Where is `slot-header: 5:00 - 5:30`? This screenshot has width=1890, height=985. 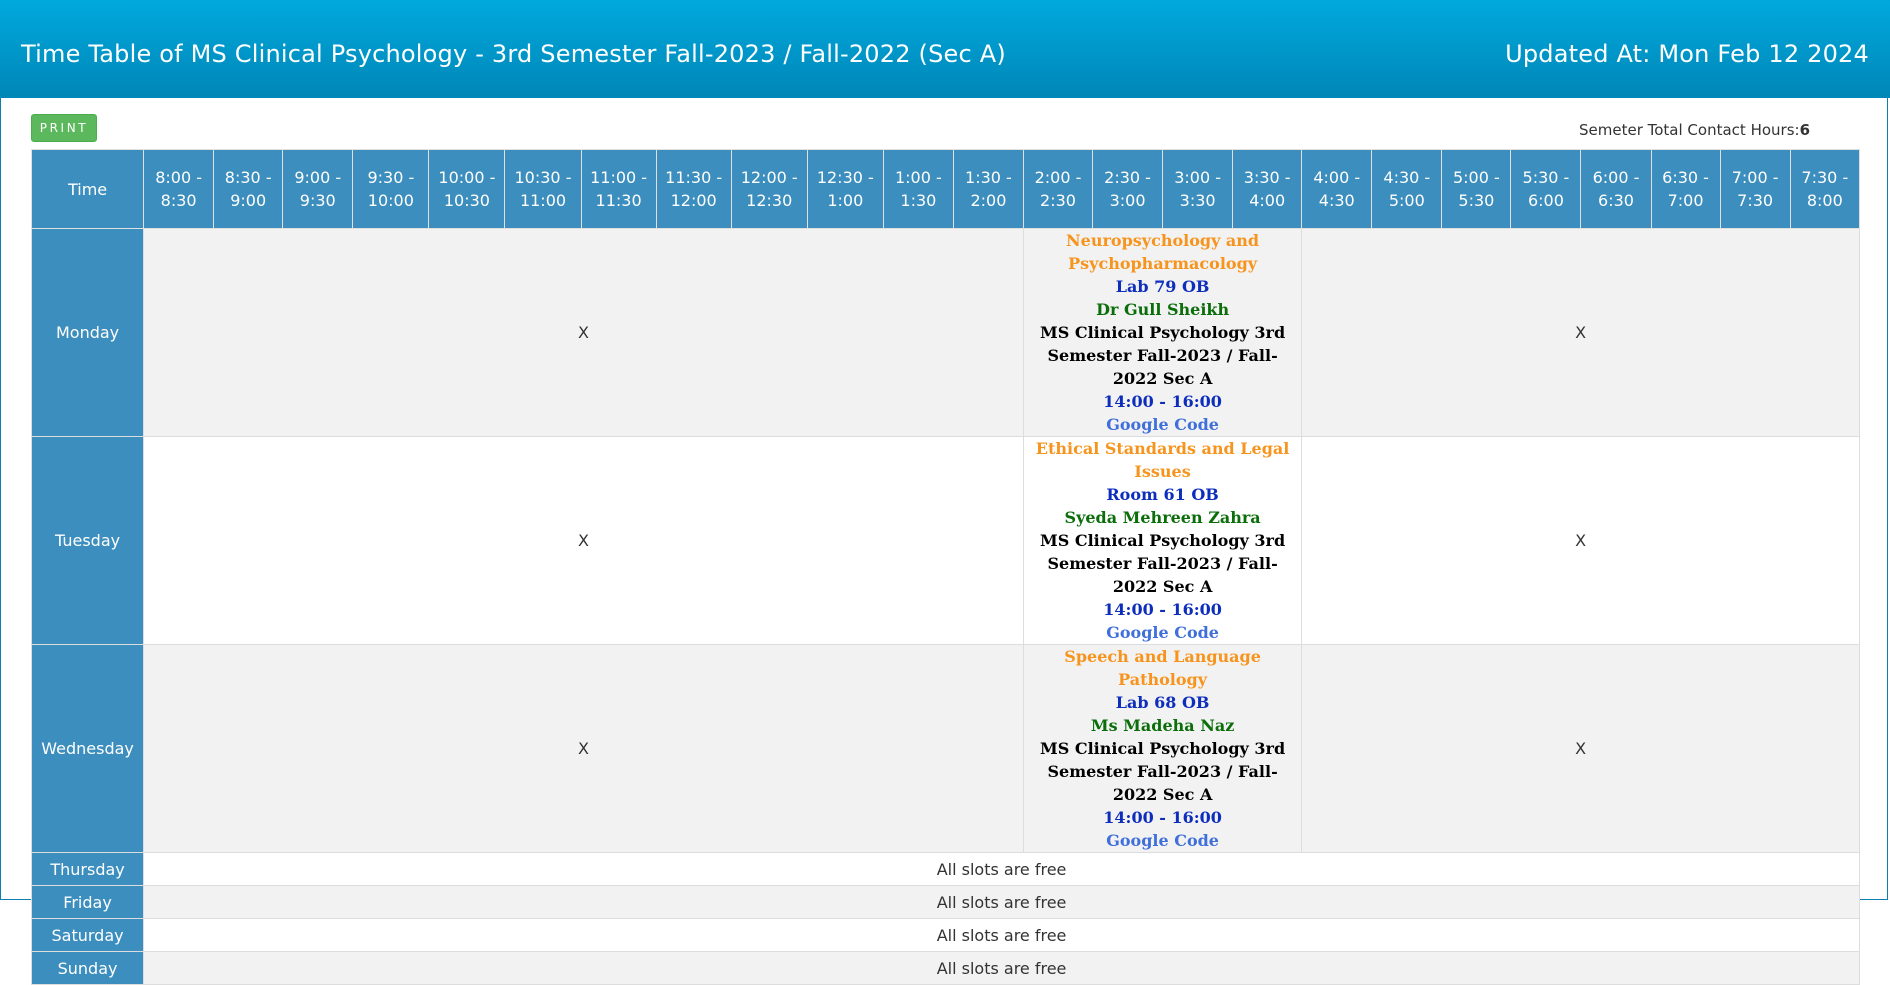 slot-header: 5:00 - 5:30 is located at coordinates (1476, 189).